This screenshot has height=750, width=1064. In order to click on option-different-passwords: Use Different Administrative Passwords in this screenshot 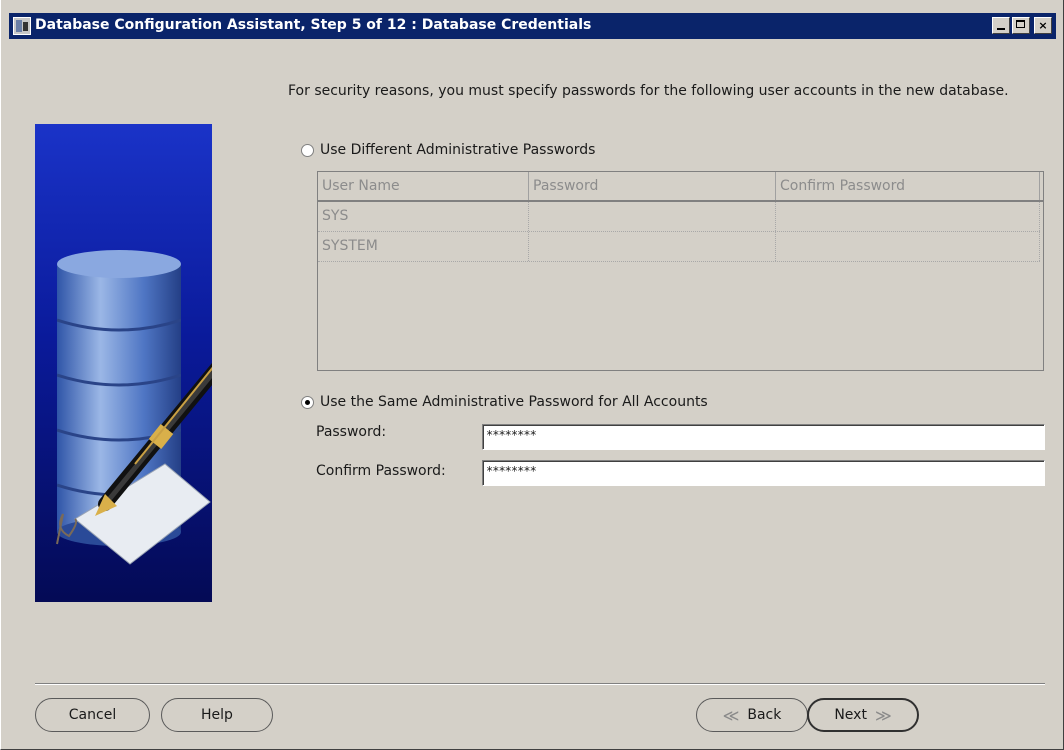, I will do `click(448, 150)`.